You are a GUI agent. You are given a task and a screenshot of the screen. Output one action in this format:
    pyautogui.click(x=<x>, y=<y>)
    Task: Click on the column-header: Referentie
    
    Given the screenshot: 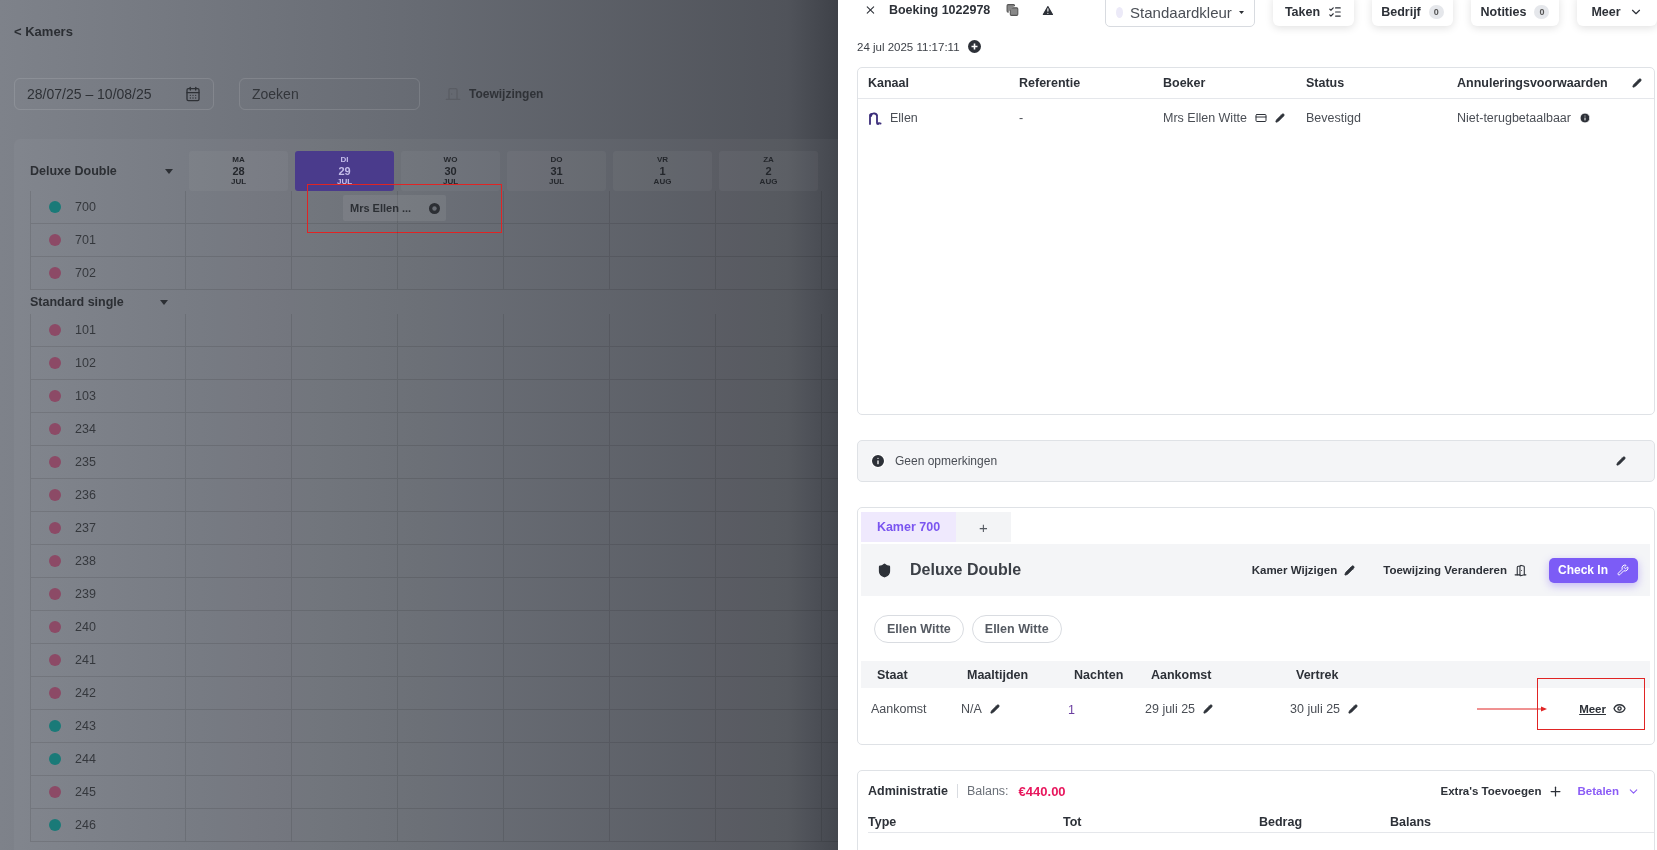 What is the action you would take?
    pyautogui.click(x=1050, y=83)
    